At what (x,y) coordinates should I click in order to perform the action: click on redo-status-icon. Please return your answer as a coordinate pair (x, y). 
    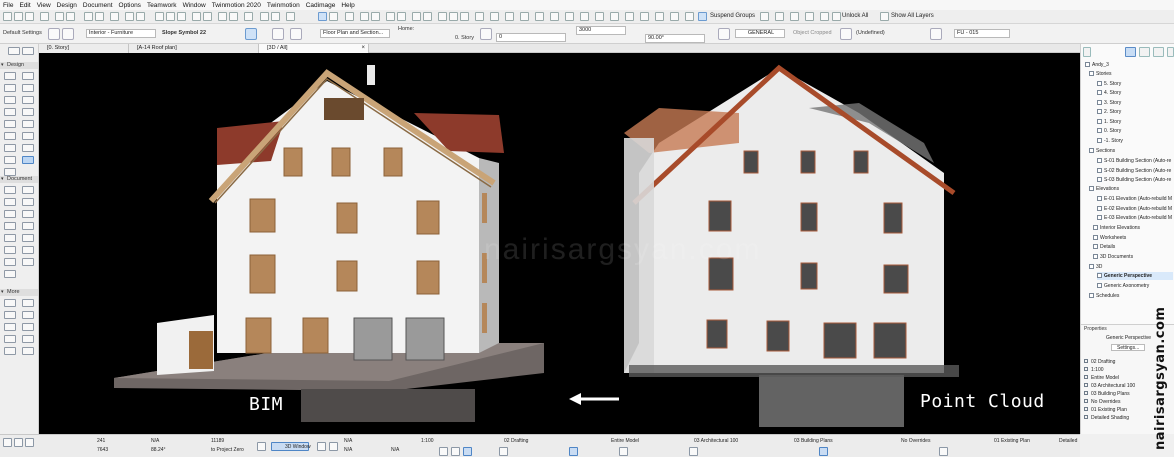
    Looking at the image, I should click on (18, 442).